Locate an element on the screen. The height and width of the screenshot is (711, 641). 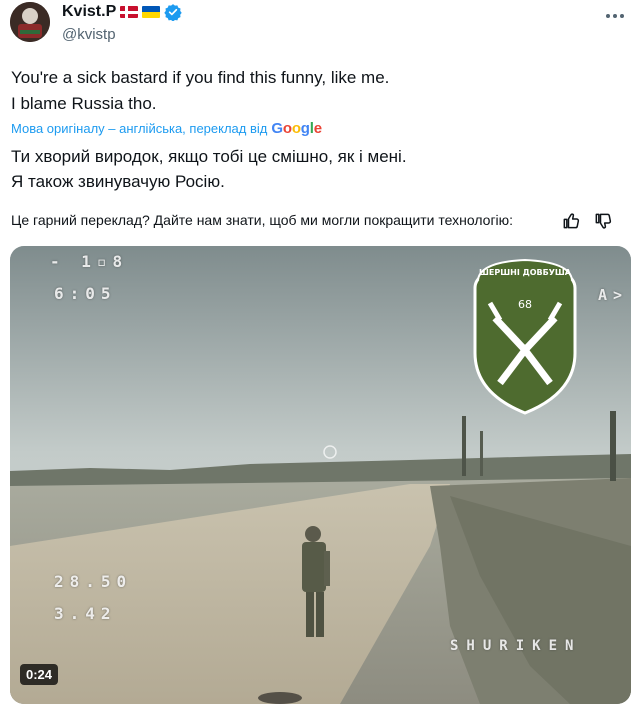
tweet-line: I blame Russia tho. is located at coordinates (84, 103).